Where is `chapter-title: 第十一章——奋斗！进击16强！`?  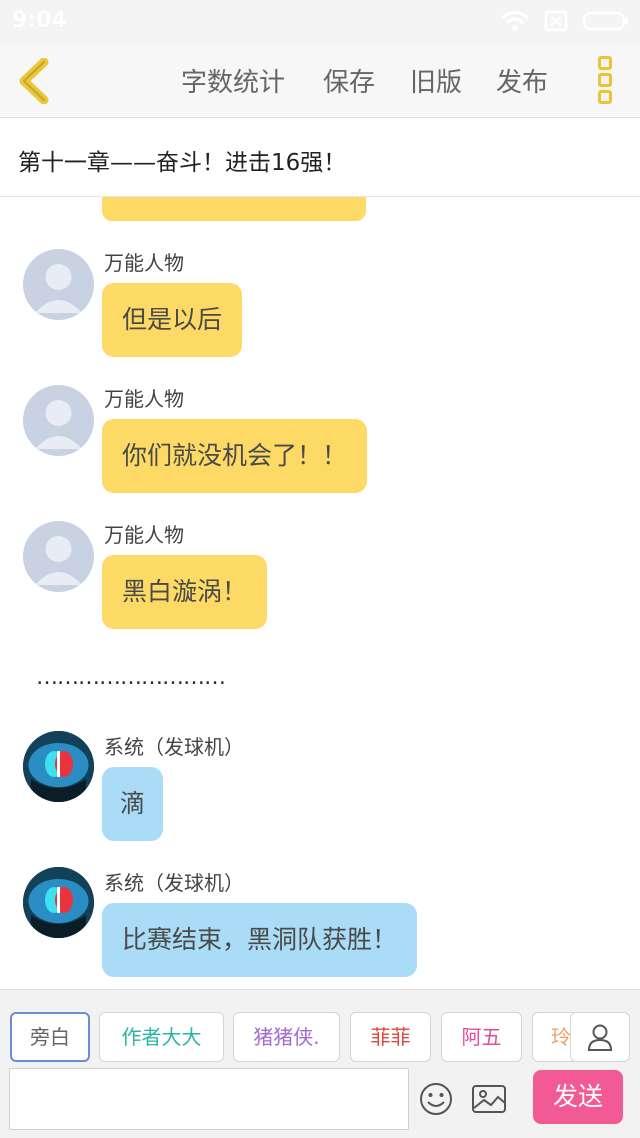 chapter-title: 第十一章——奋斗！进击16强！ is located at coordinates (182, 163).